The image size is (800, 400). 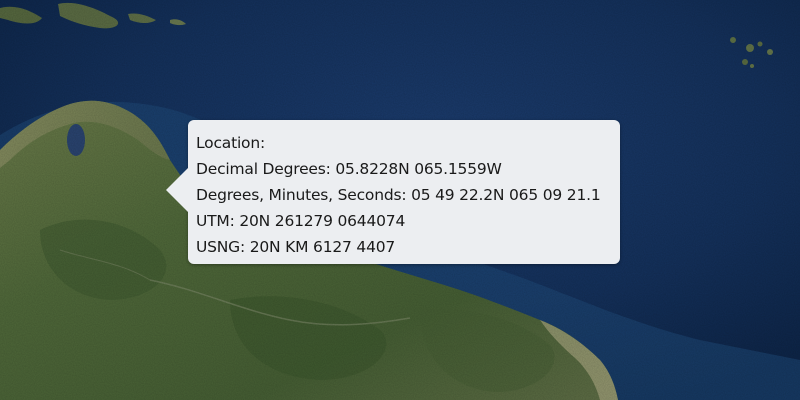 I want to click on callout-title: Location:, so click(x=230, y=143).